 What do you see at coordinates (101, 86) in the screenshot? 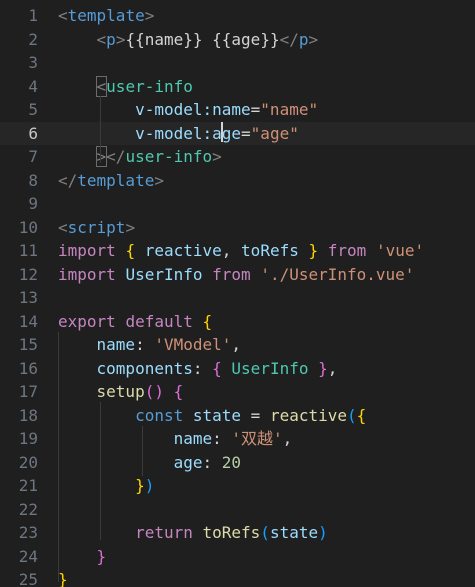
I see `code-token: <` at bounding box center [101, 86].